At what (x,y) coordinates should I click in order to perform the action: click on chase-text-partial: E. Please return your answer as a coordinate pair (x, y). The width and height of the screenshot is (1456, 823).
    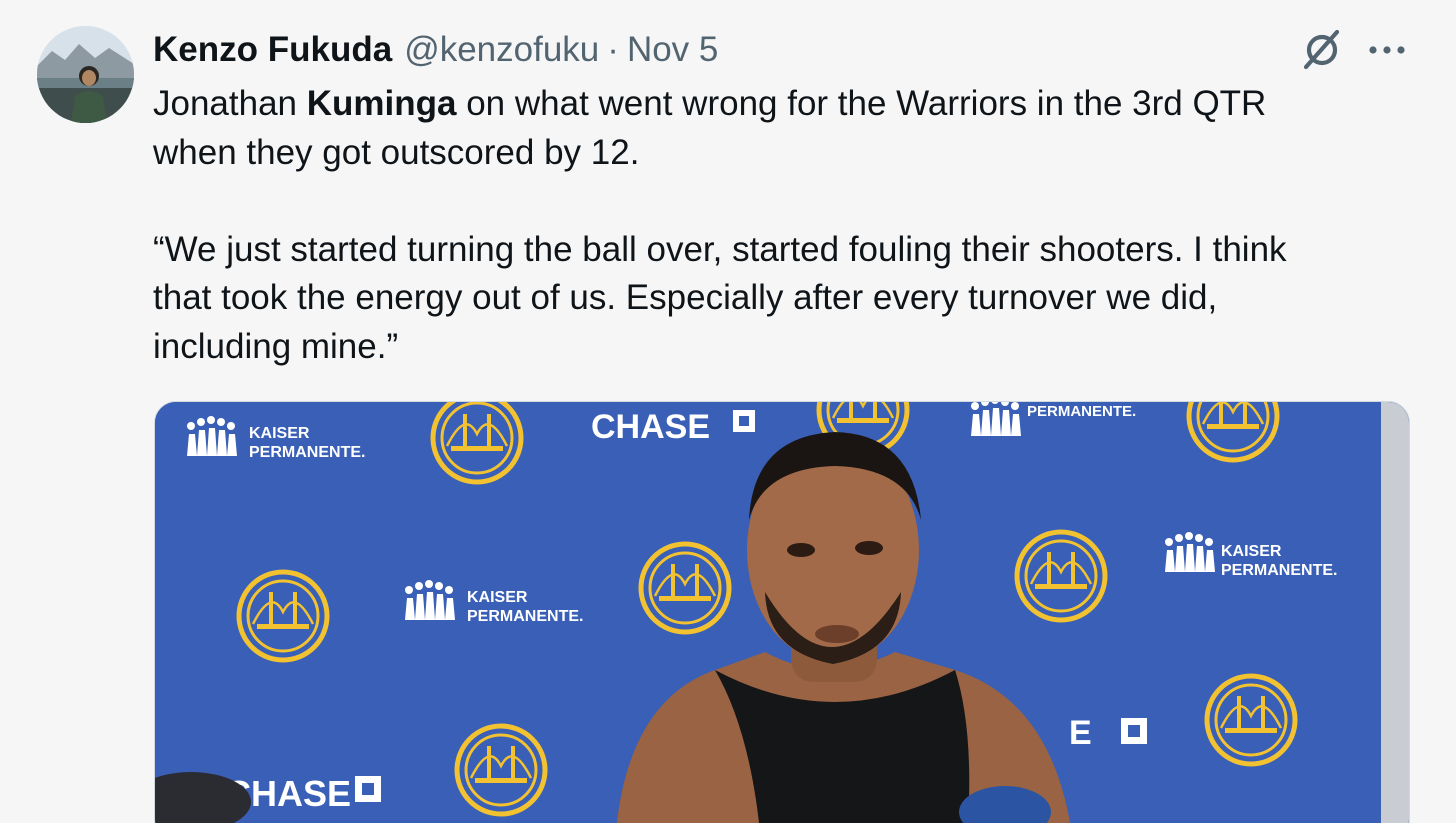
    Looking at the image, I should click on (1080, 733).